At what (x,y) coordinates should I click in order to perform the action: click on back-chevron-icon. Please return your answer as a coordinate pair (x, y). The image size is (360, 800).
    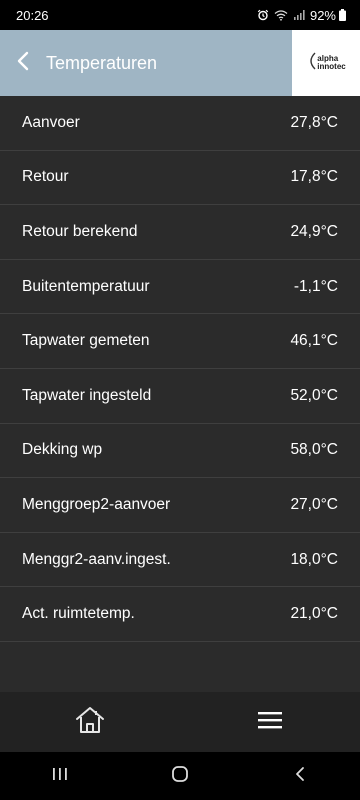
    Looking at the image, I should click on (300, 776).